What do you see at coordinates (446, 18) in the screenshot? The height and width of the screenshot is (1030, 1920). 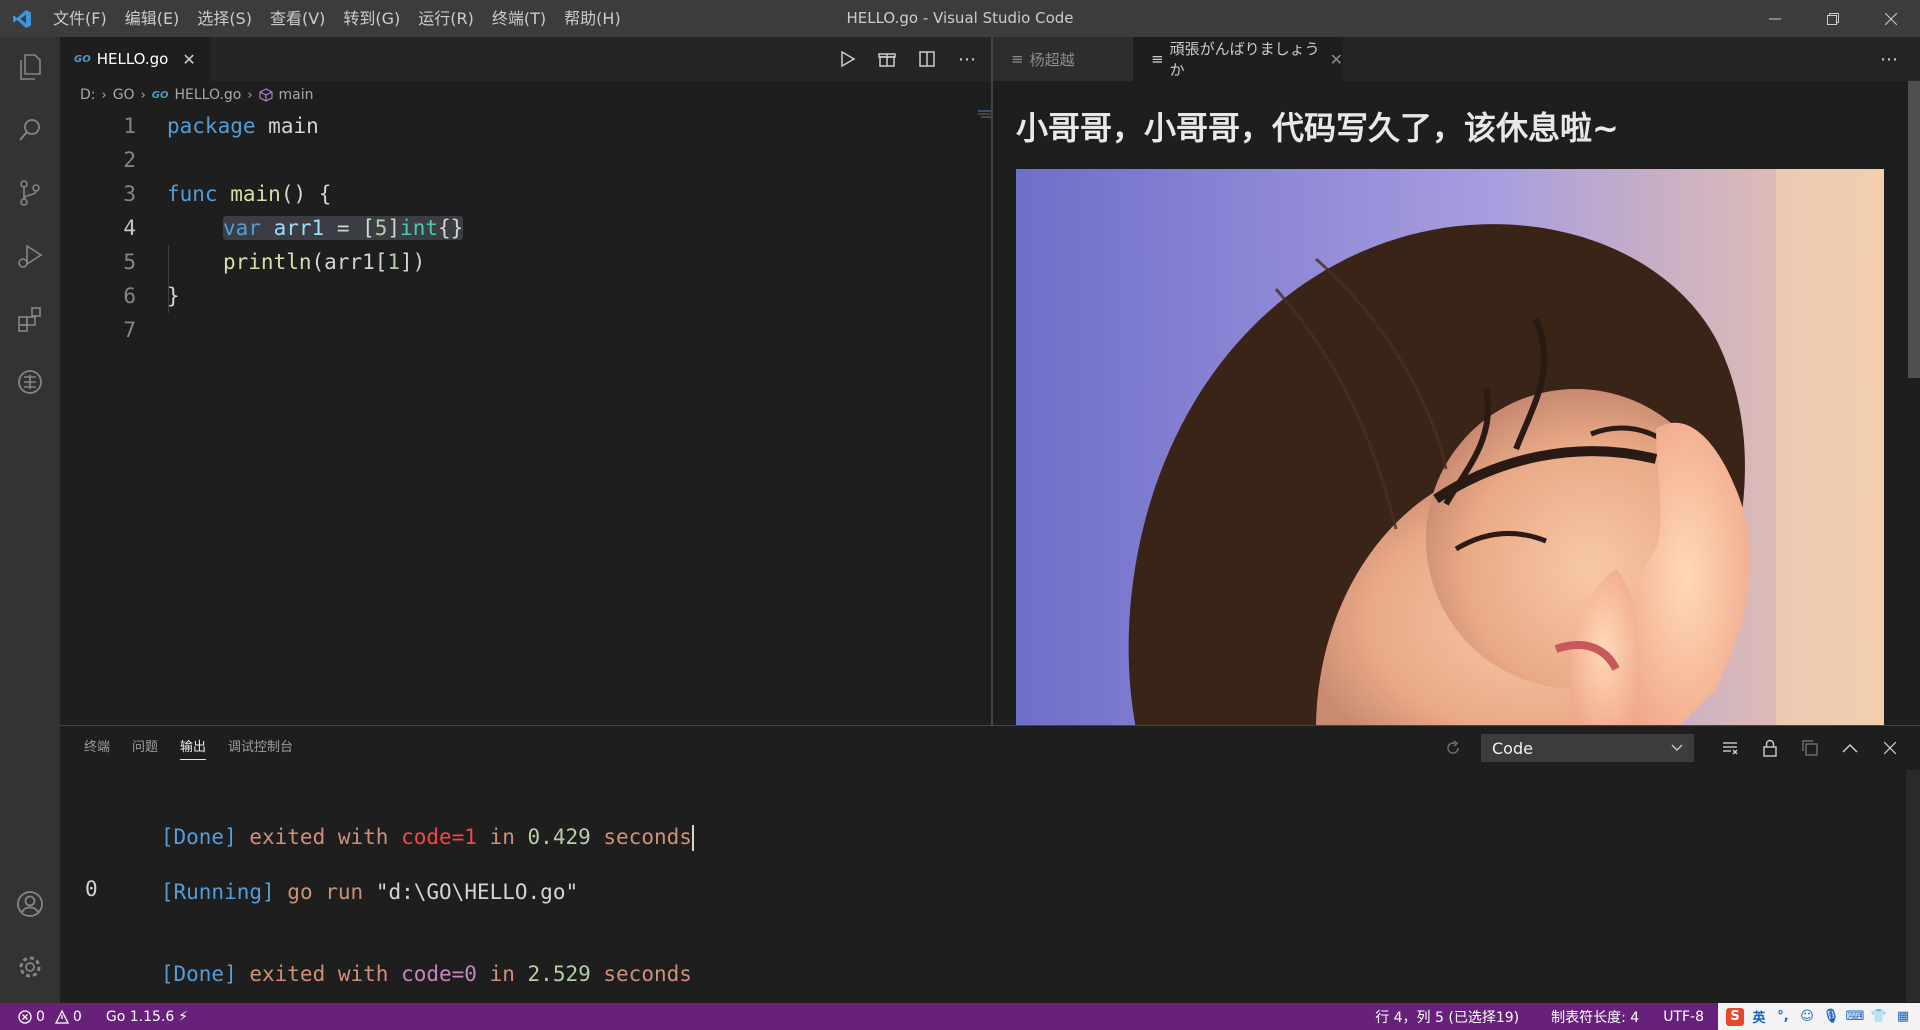 I see `menu-run: 运行(R)` at bounding box center [446, 18].